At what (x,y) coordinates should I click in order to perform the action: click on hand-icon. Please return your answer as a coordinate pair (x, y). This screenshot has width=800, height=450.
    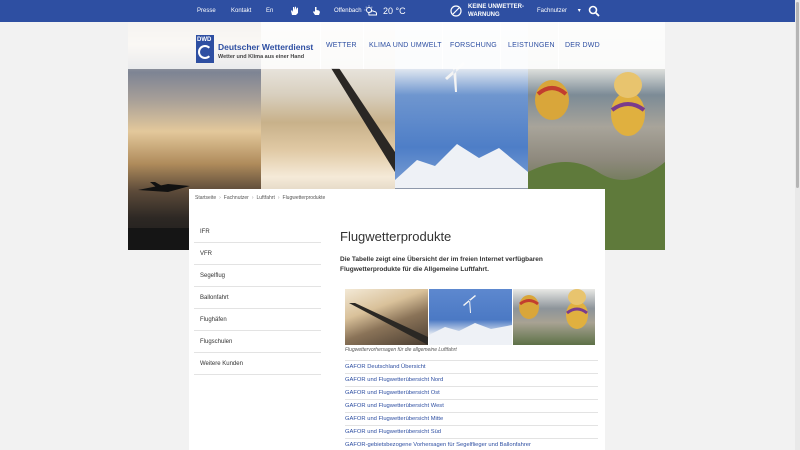
    Looking at the image, I should click on (294, 11).